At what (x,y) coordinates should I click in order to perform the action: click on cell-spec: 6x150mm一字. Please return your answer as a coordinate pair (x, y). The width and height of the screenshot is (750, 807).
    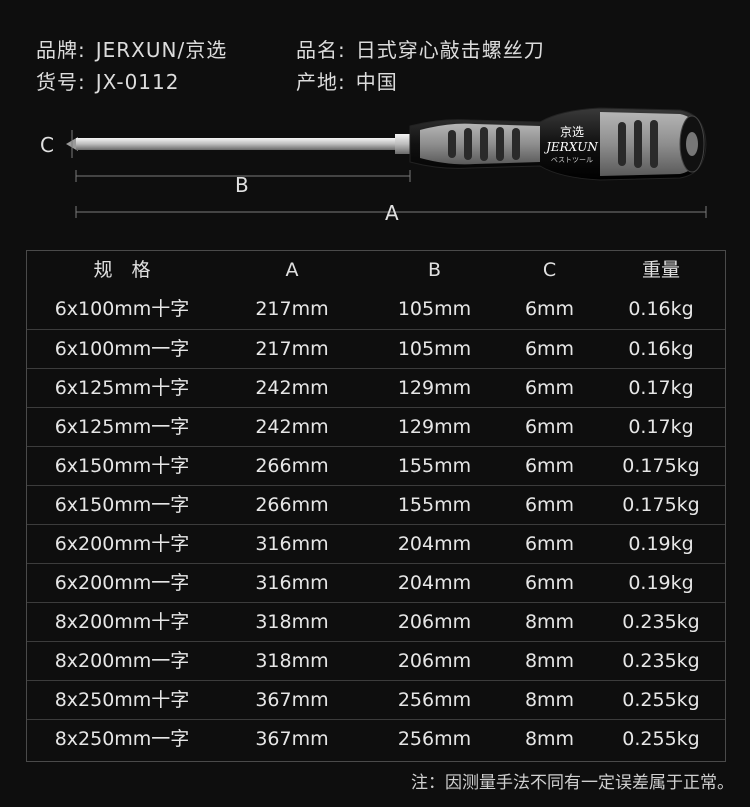
    Looking at the image, I should click on (122, 505).